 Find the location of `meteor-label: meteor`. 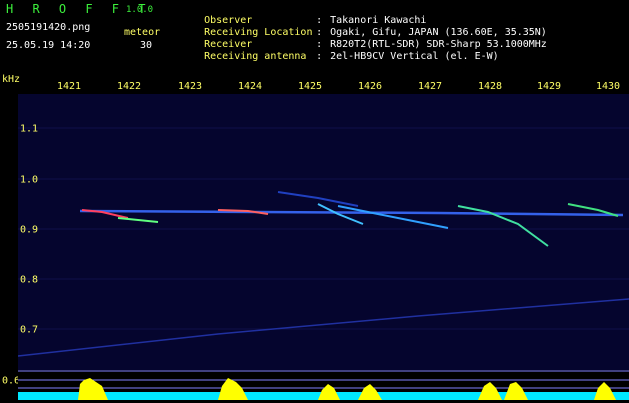

meteor-label: meteor is located at coordinates (142, 32).